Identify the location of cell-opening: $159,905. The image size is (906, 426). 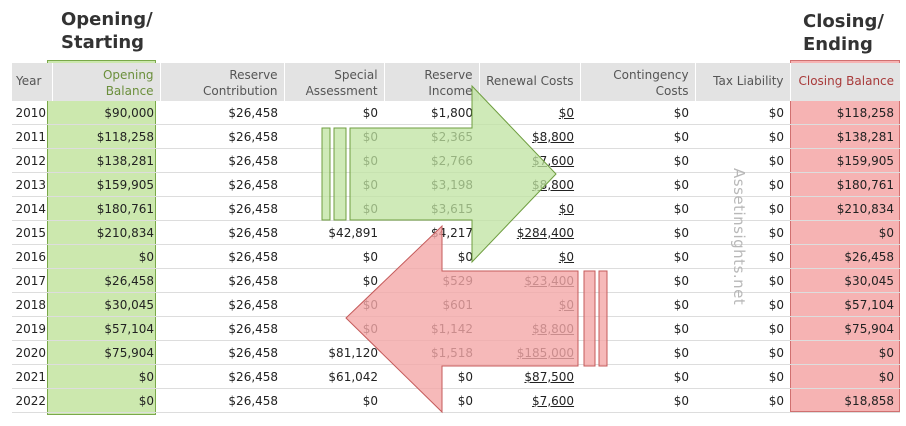
(106, 184).